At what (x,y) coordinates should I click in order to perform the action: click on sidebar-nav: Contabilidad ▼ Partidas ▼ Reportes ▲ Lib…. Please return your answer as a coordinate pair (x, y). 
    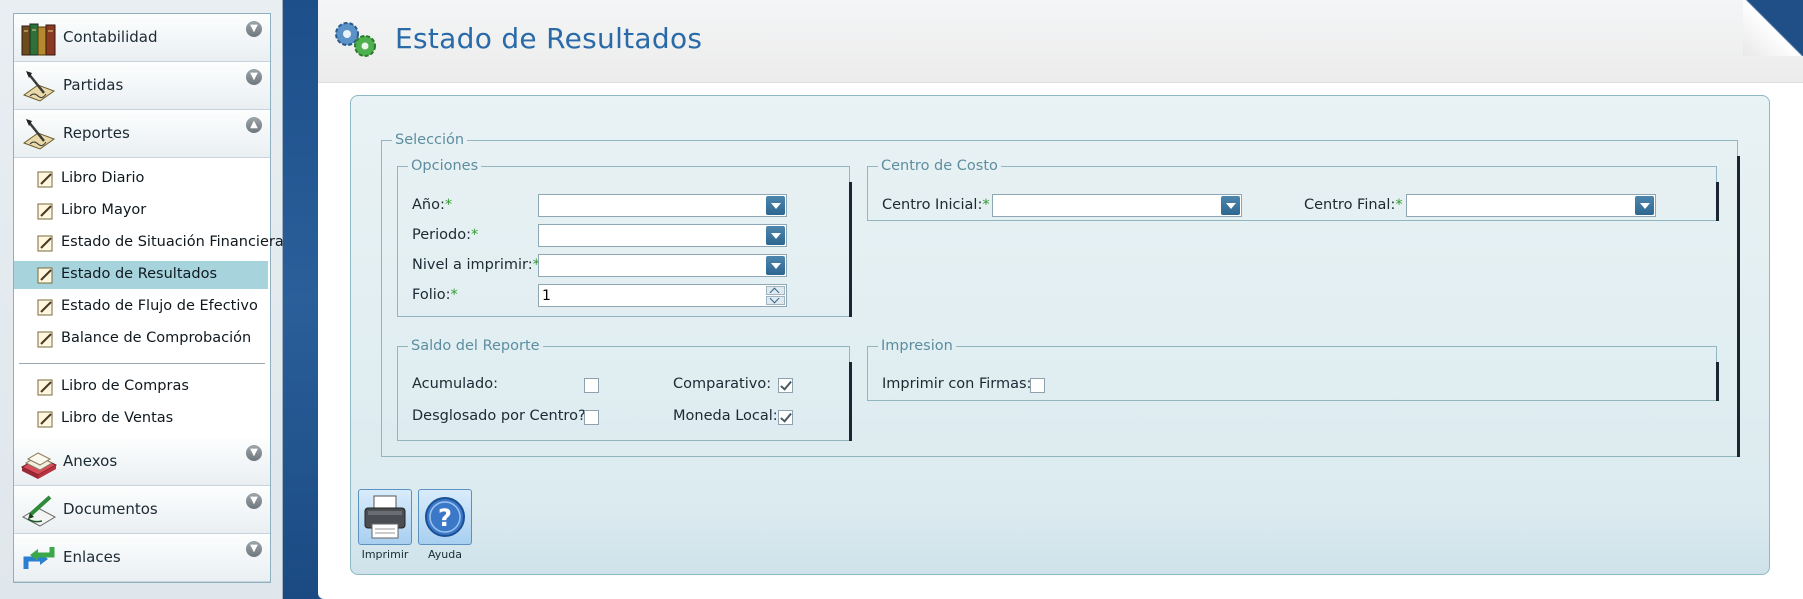
    Looking at the image, I should click on (148, 298).